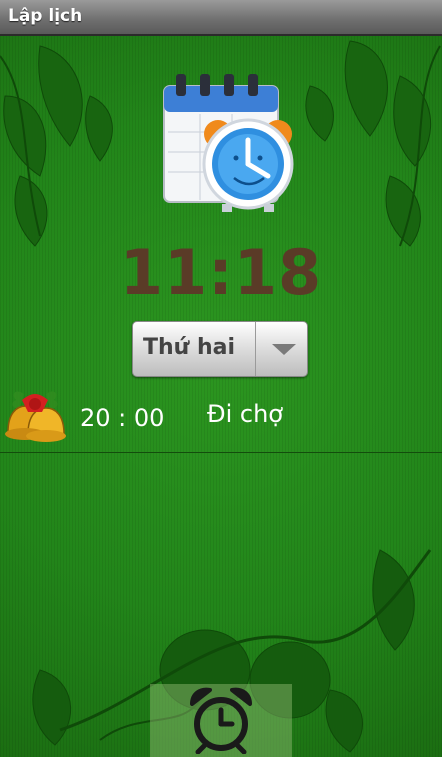  Describe the element at coordinates (255, 349) in the screenshot. I see `day-selector-divider` at that location.